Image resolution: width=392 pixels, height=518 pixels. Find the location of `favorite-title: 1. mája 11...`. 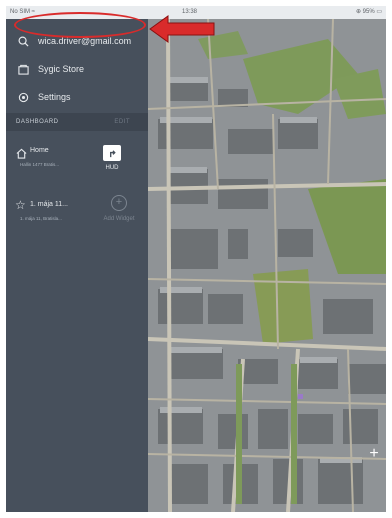

favorite-title: 1. mája 11... is located at coordinates (49, 204).